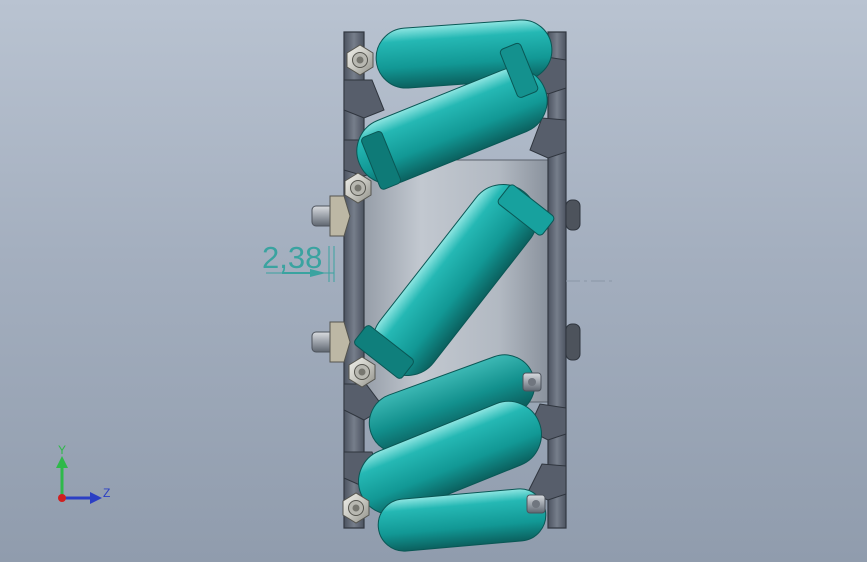 Image resolution: width=867 pixels, height=562 pixels. I want to click on coordinate-triad: Y Z, so click(83, 473).